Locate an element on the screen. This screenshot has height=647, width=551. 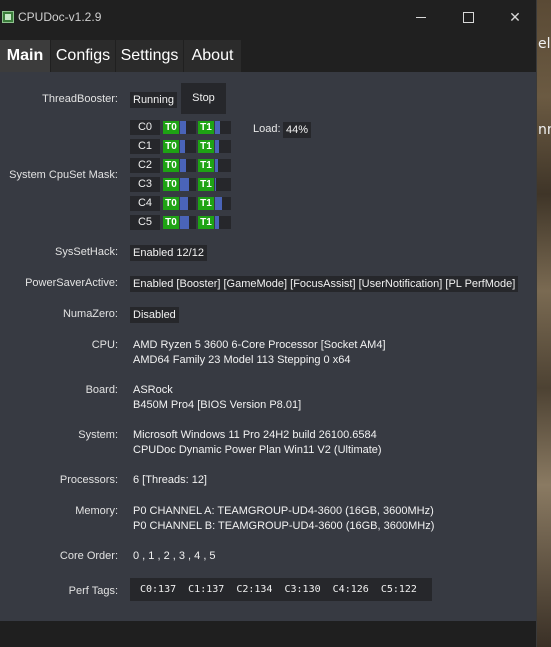
desktop-text-fragment: nn is located at coordinates (544, 130).